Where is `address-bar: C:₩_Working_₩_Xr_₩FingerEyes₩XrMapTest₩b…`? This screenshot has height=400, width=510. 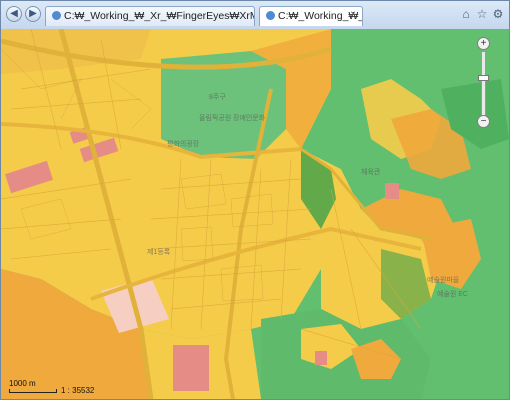
address-bar: C:₩_Working_₩_Xr_₩FingerEyes₩XrMapTest₩b… is located at coordinates (150, 16).